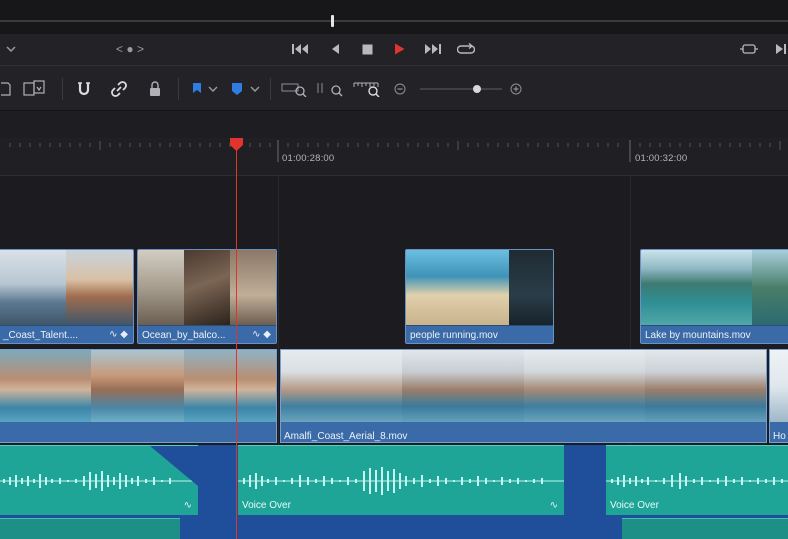  What do you see at coordinates (35, 89) in the screenshot?
I see `overwrite-clip-icon` at bounding box center [35, 89].